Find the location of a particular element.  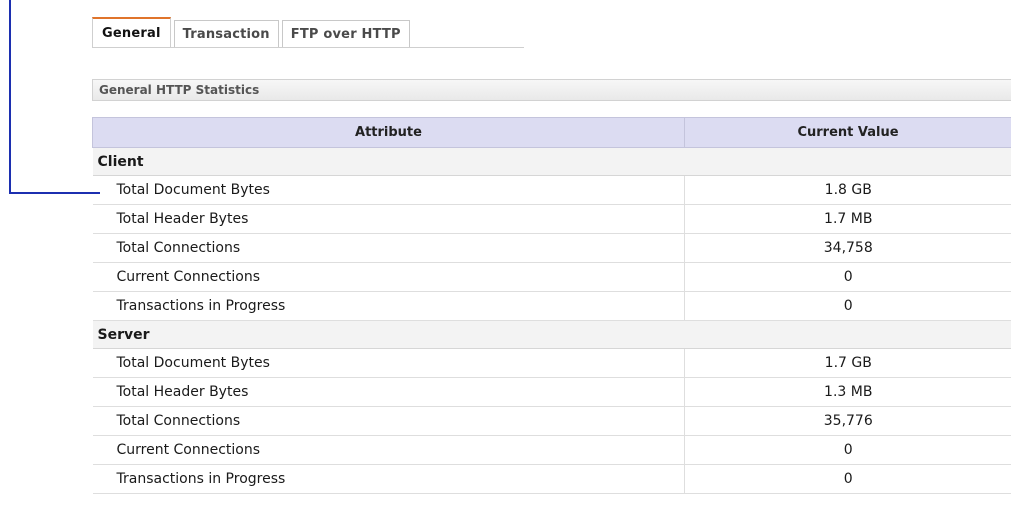

table-row: Total Connections 34,758 is located at coordinates (551, 248).